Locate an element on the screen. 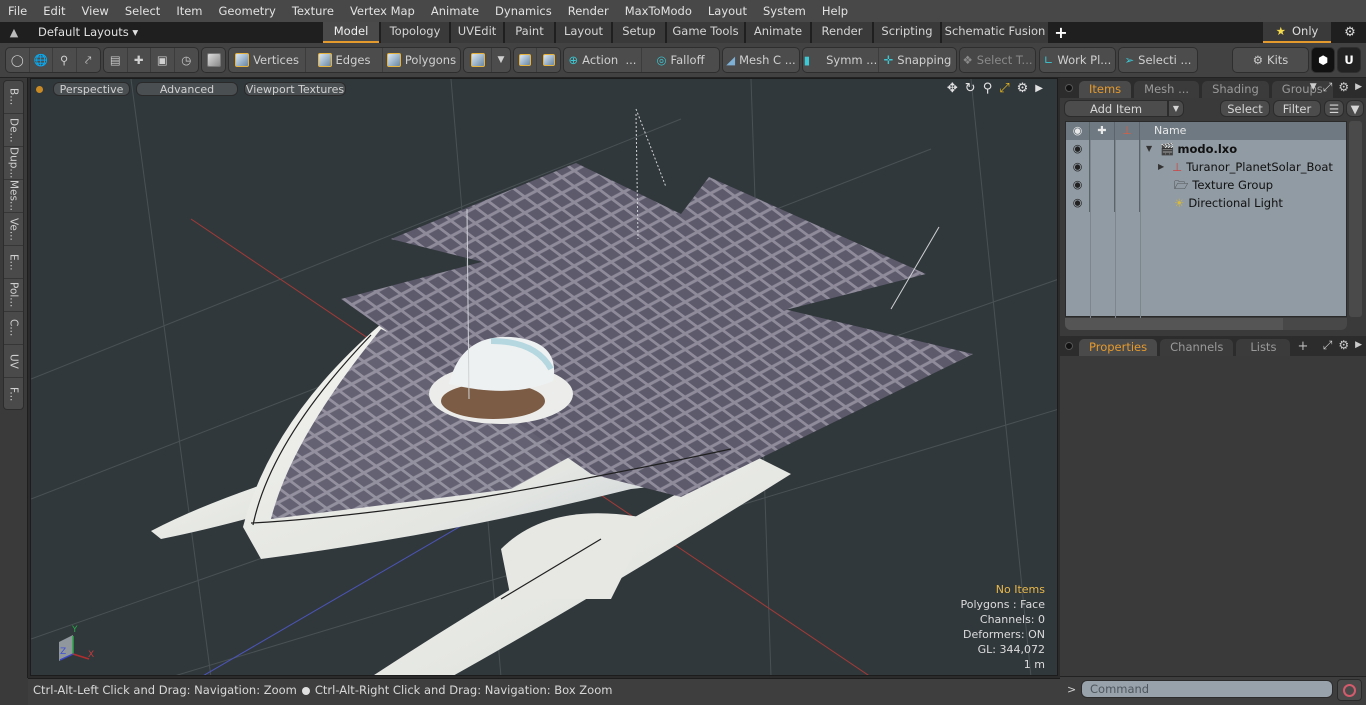  menu-item: Item is located at coordinates (189, 11).